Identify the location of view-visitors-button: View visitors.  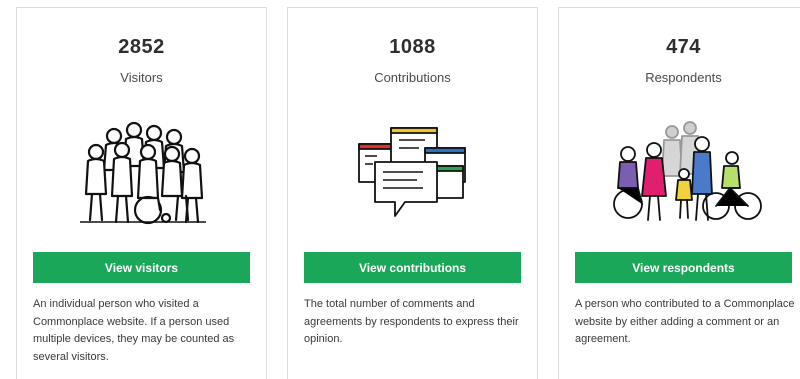
(141, 267).